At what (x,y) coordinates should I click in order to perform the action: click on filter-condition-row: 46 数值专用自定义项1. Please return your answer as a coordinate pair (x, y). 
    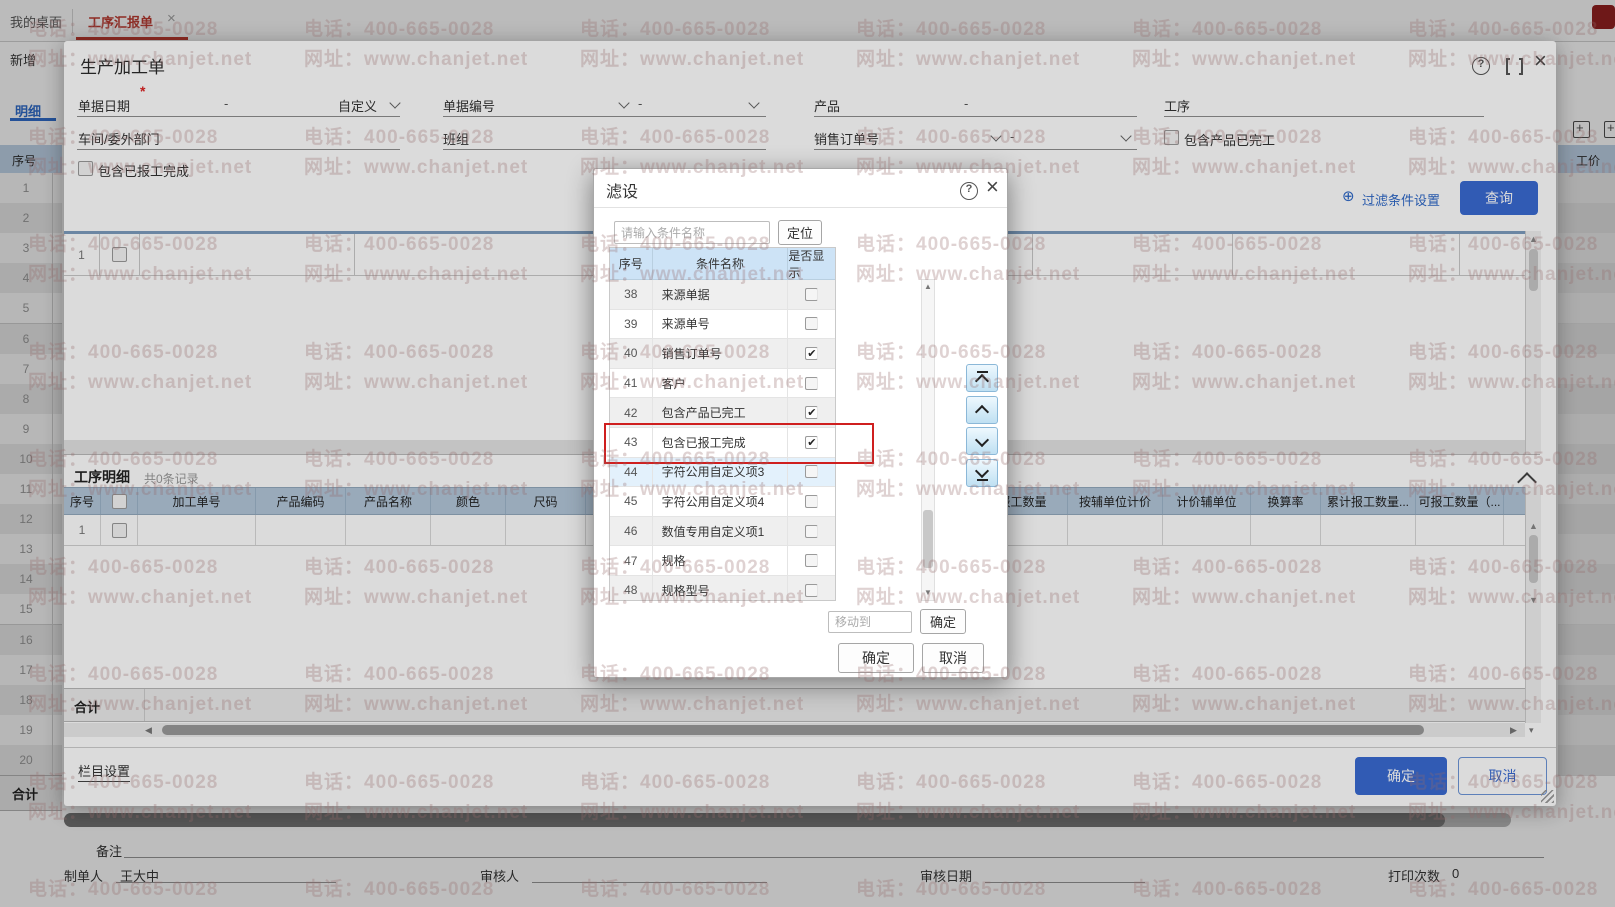
    Looking at the image, I should click on (722, 531).